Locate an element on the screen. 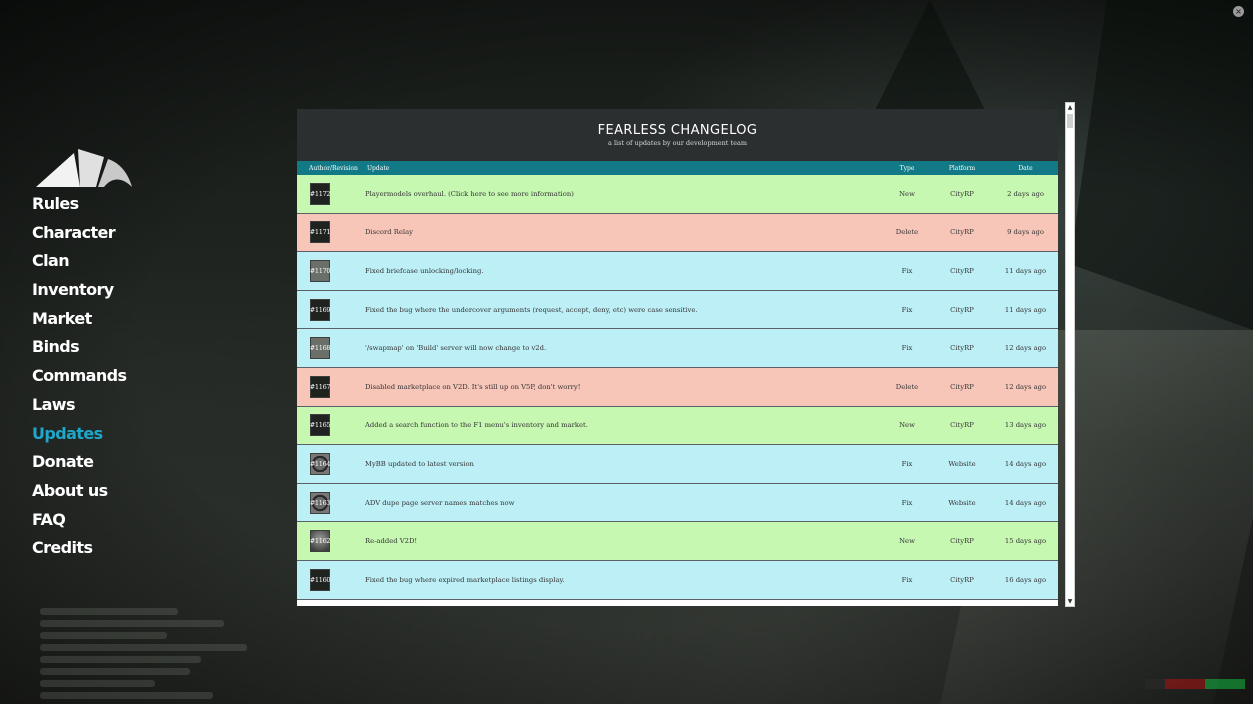  cell-date: 15 days ago is located at coordinates (1025, 541).